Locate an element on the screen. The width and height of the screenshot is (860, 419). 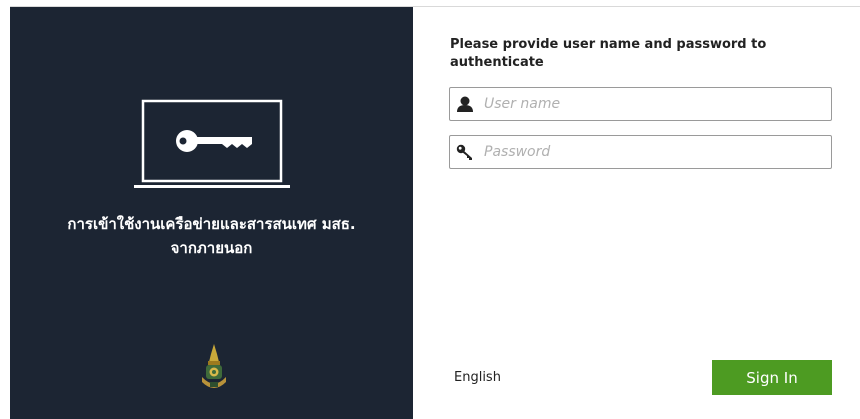
username-input is located at coordinates (654, 104).